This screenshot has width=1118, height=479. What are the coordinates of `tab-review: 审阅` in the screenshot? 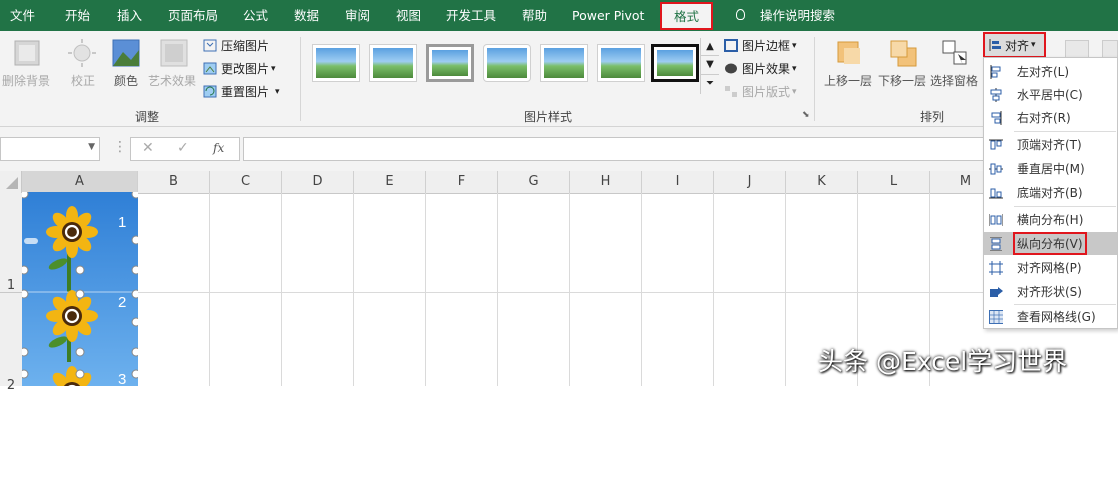 It's located at (357, 15).